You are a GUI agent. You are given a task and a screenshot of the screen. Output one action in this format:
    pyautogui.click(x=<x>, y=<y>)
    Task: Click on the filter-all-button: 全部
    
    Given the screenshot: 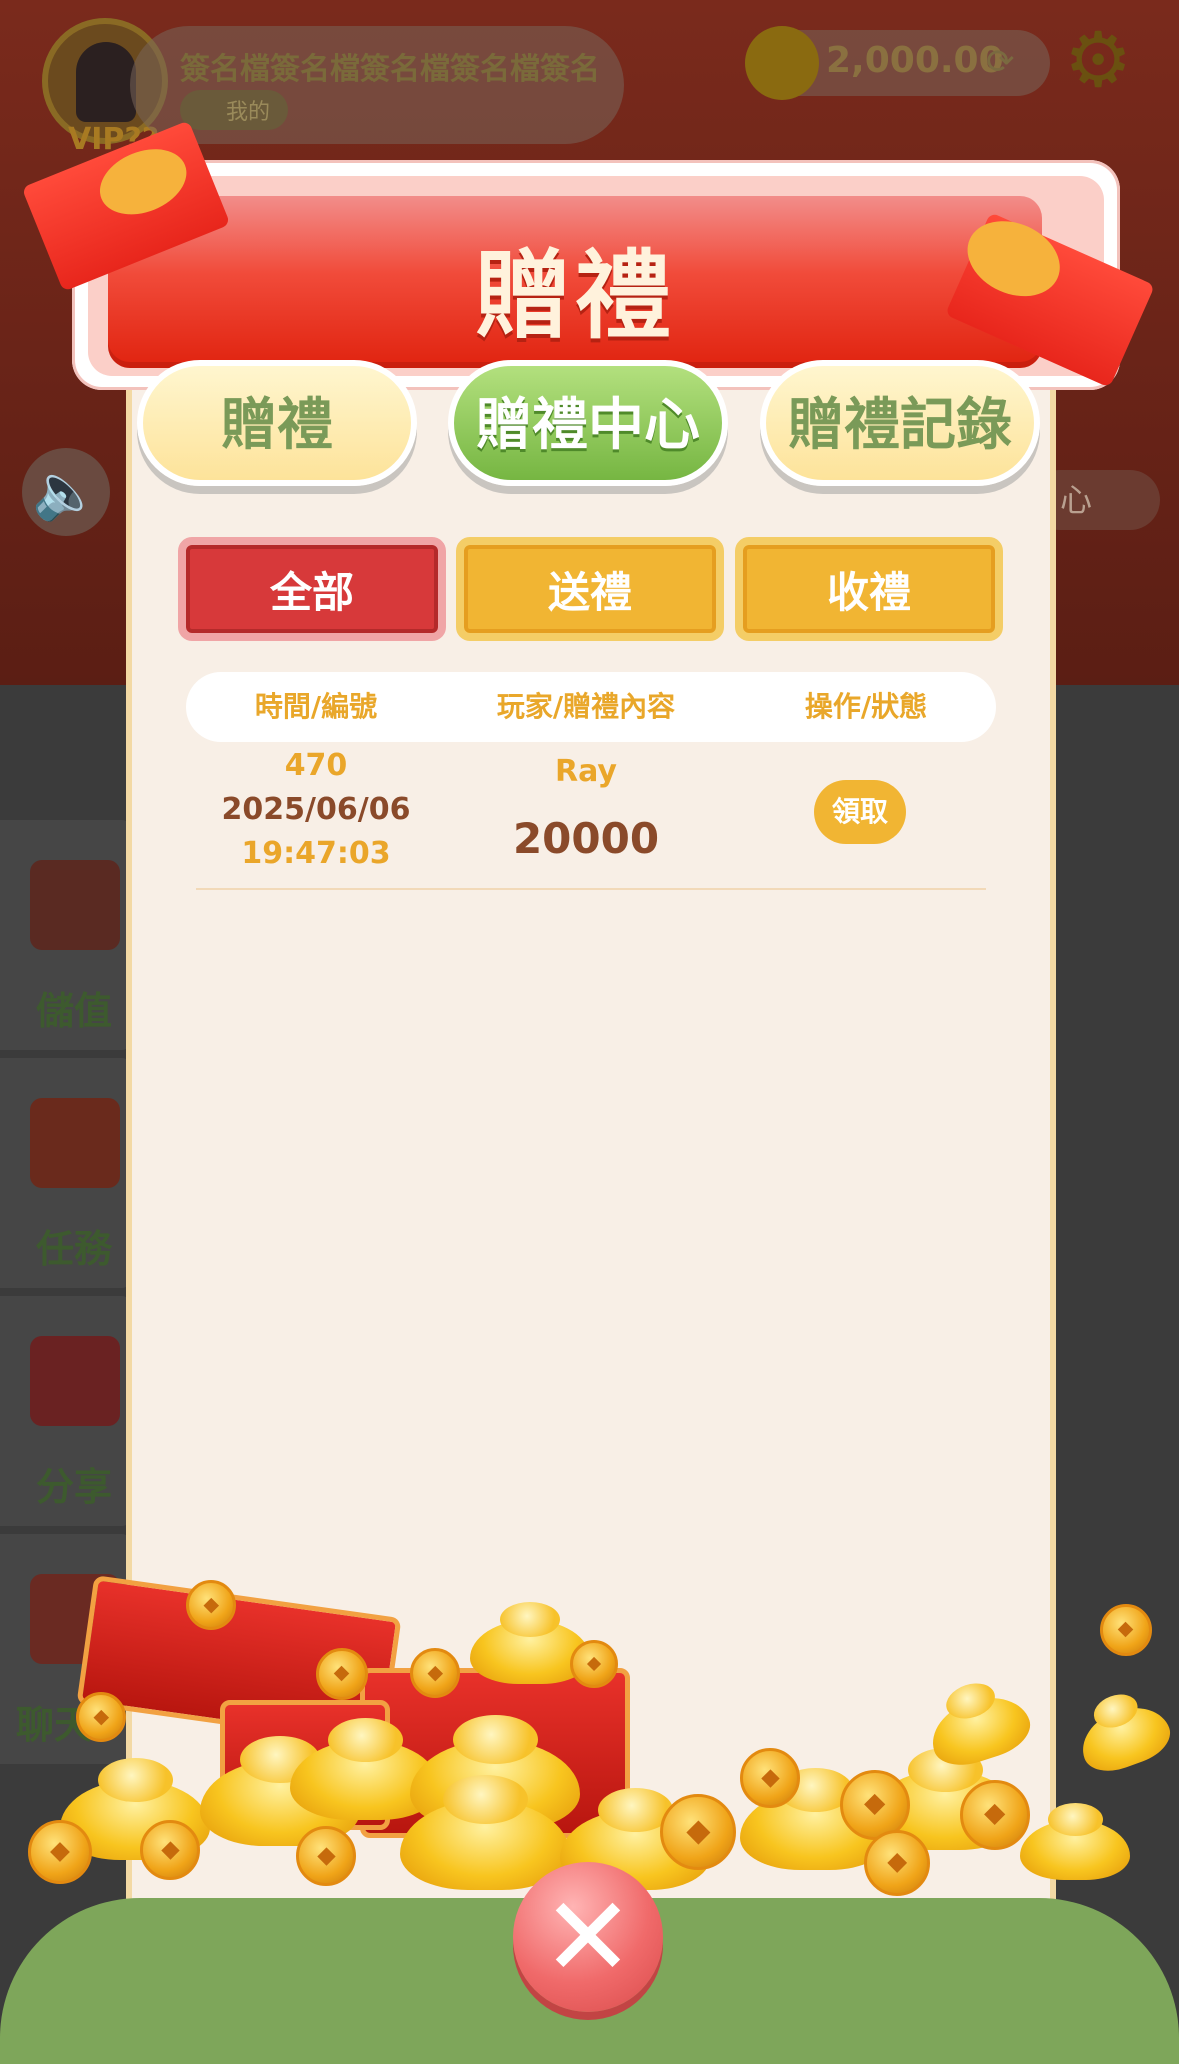 What is the action you would take?
    pyautogui.click(x=312, y=589)
    